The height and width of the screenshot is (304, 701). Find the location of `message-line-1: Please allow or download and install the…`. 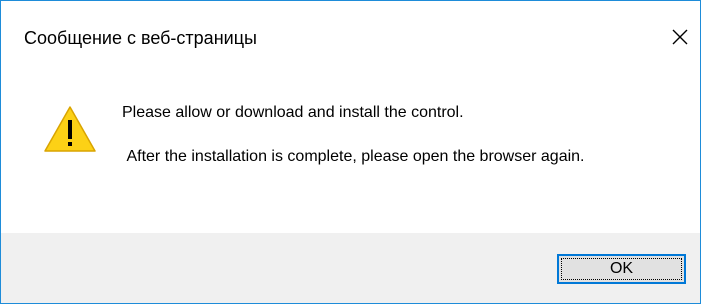

message-line-1: Please allow or download and install the… is located at coordinates (293, 112).